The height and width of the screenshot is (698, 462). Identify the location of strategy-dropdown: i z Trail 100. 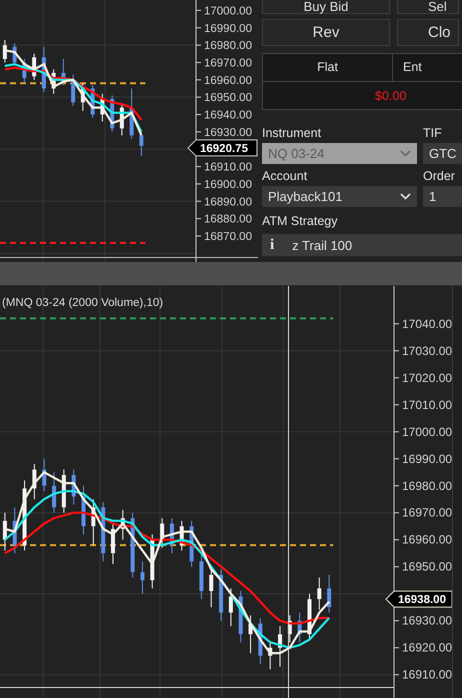
(362, 245).